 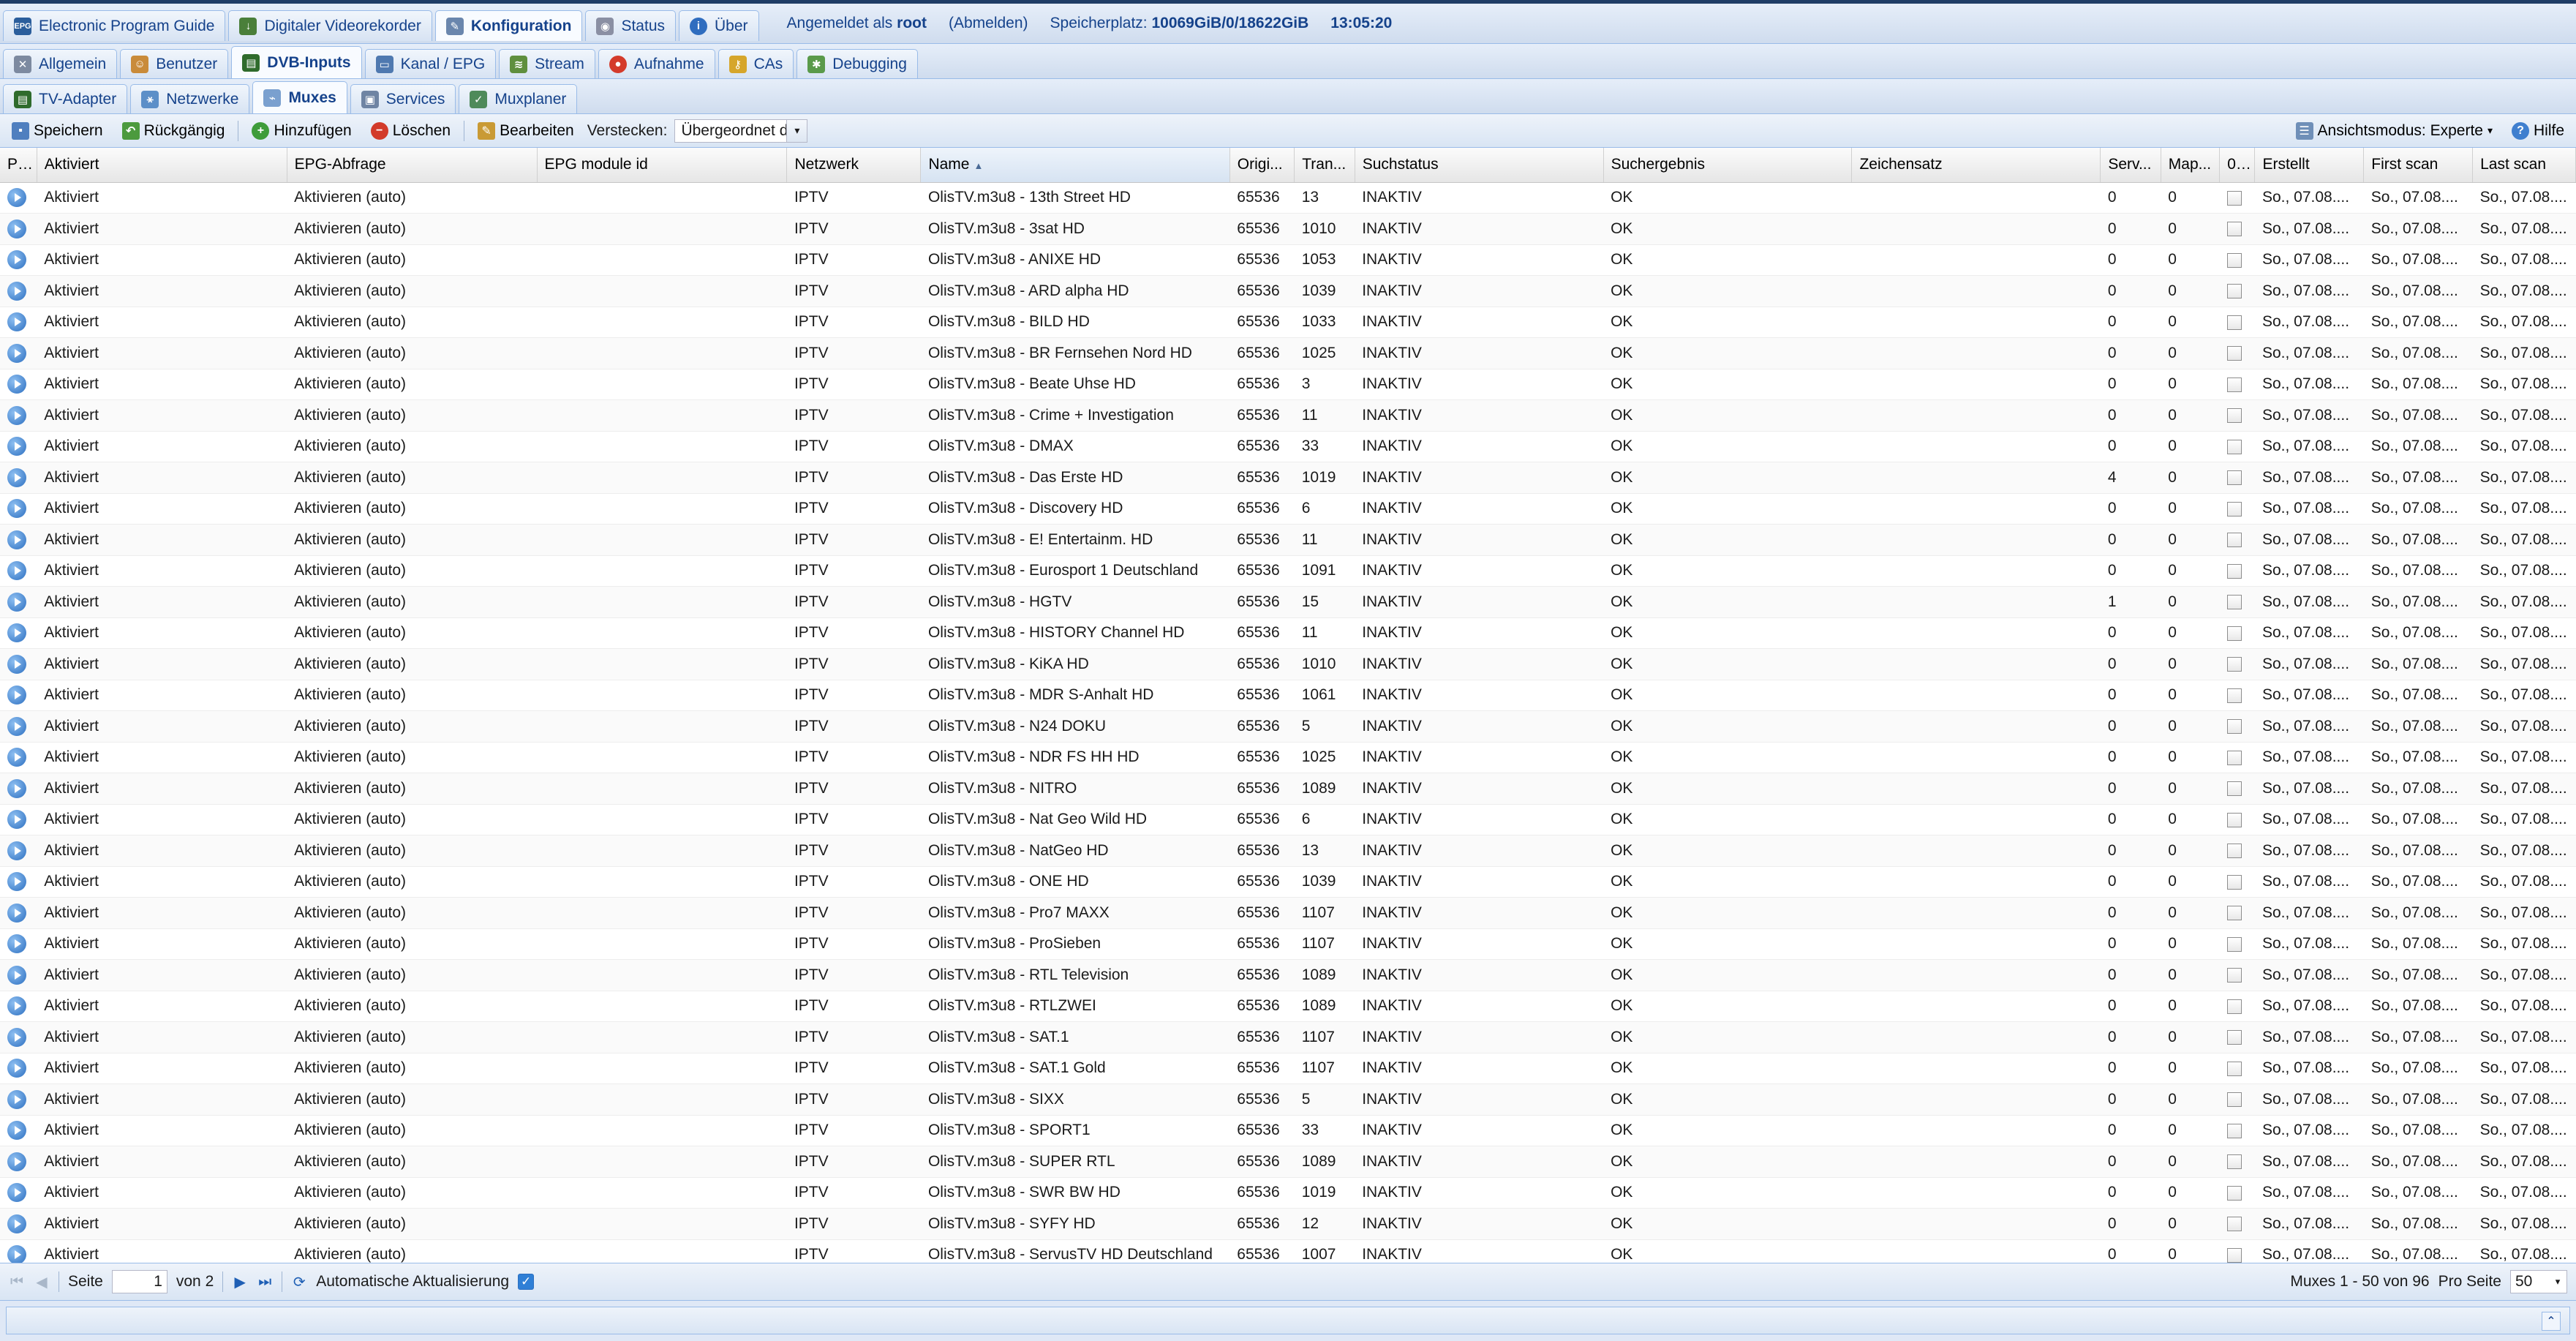 What do you see at coordinates (42, 1282) in the screenshot?
I see `prev-page-icon: ◀` at bounding box center [42, 1282].